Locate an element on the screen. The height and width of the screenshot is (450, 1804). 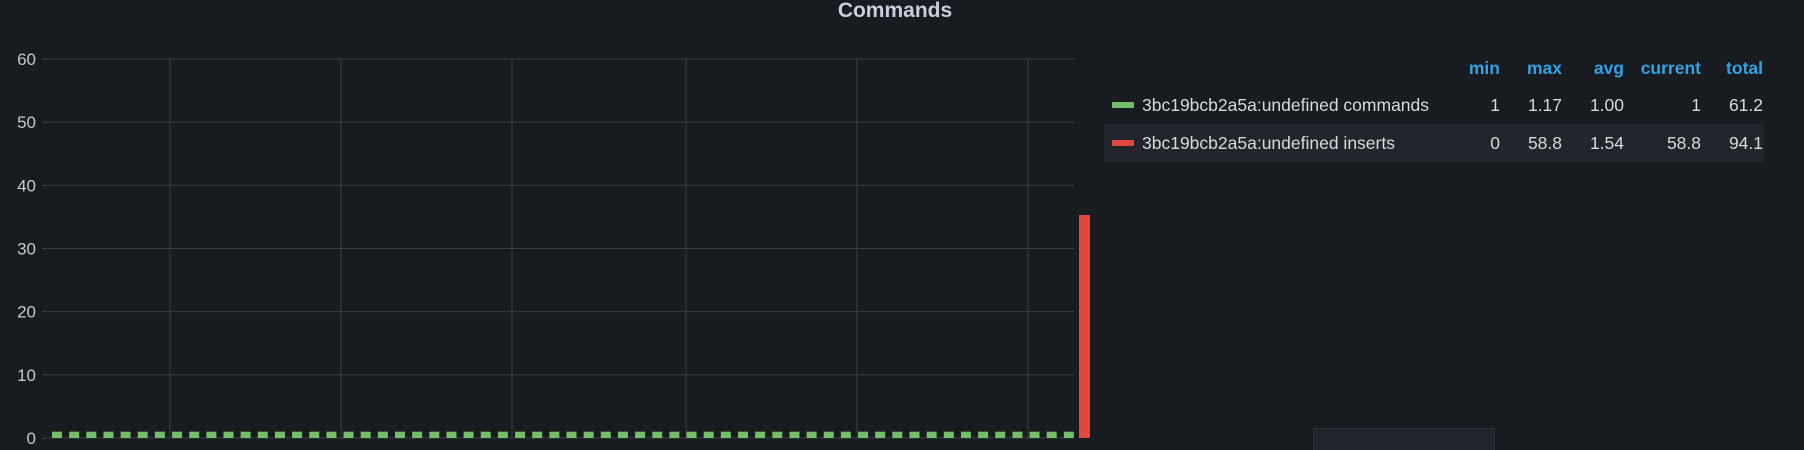
y-tick-label: 50 is located at coordinates (26, 122).